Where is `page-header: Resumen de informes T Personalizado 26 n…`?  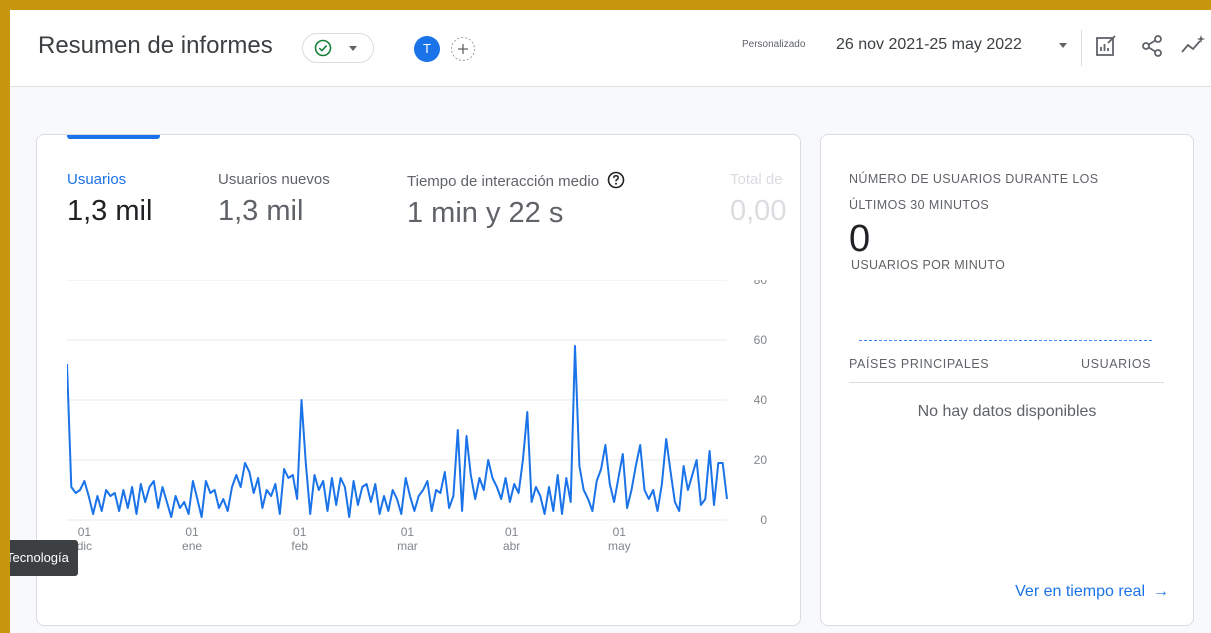
page-header: Resumen de informes T Personalizado 26 n… is located at coordinates (610, 48).